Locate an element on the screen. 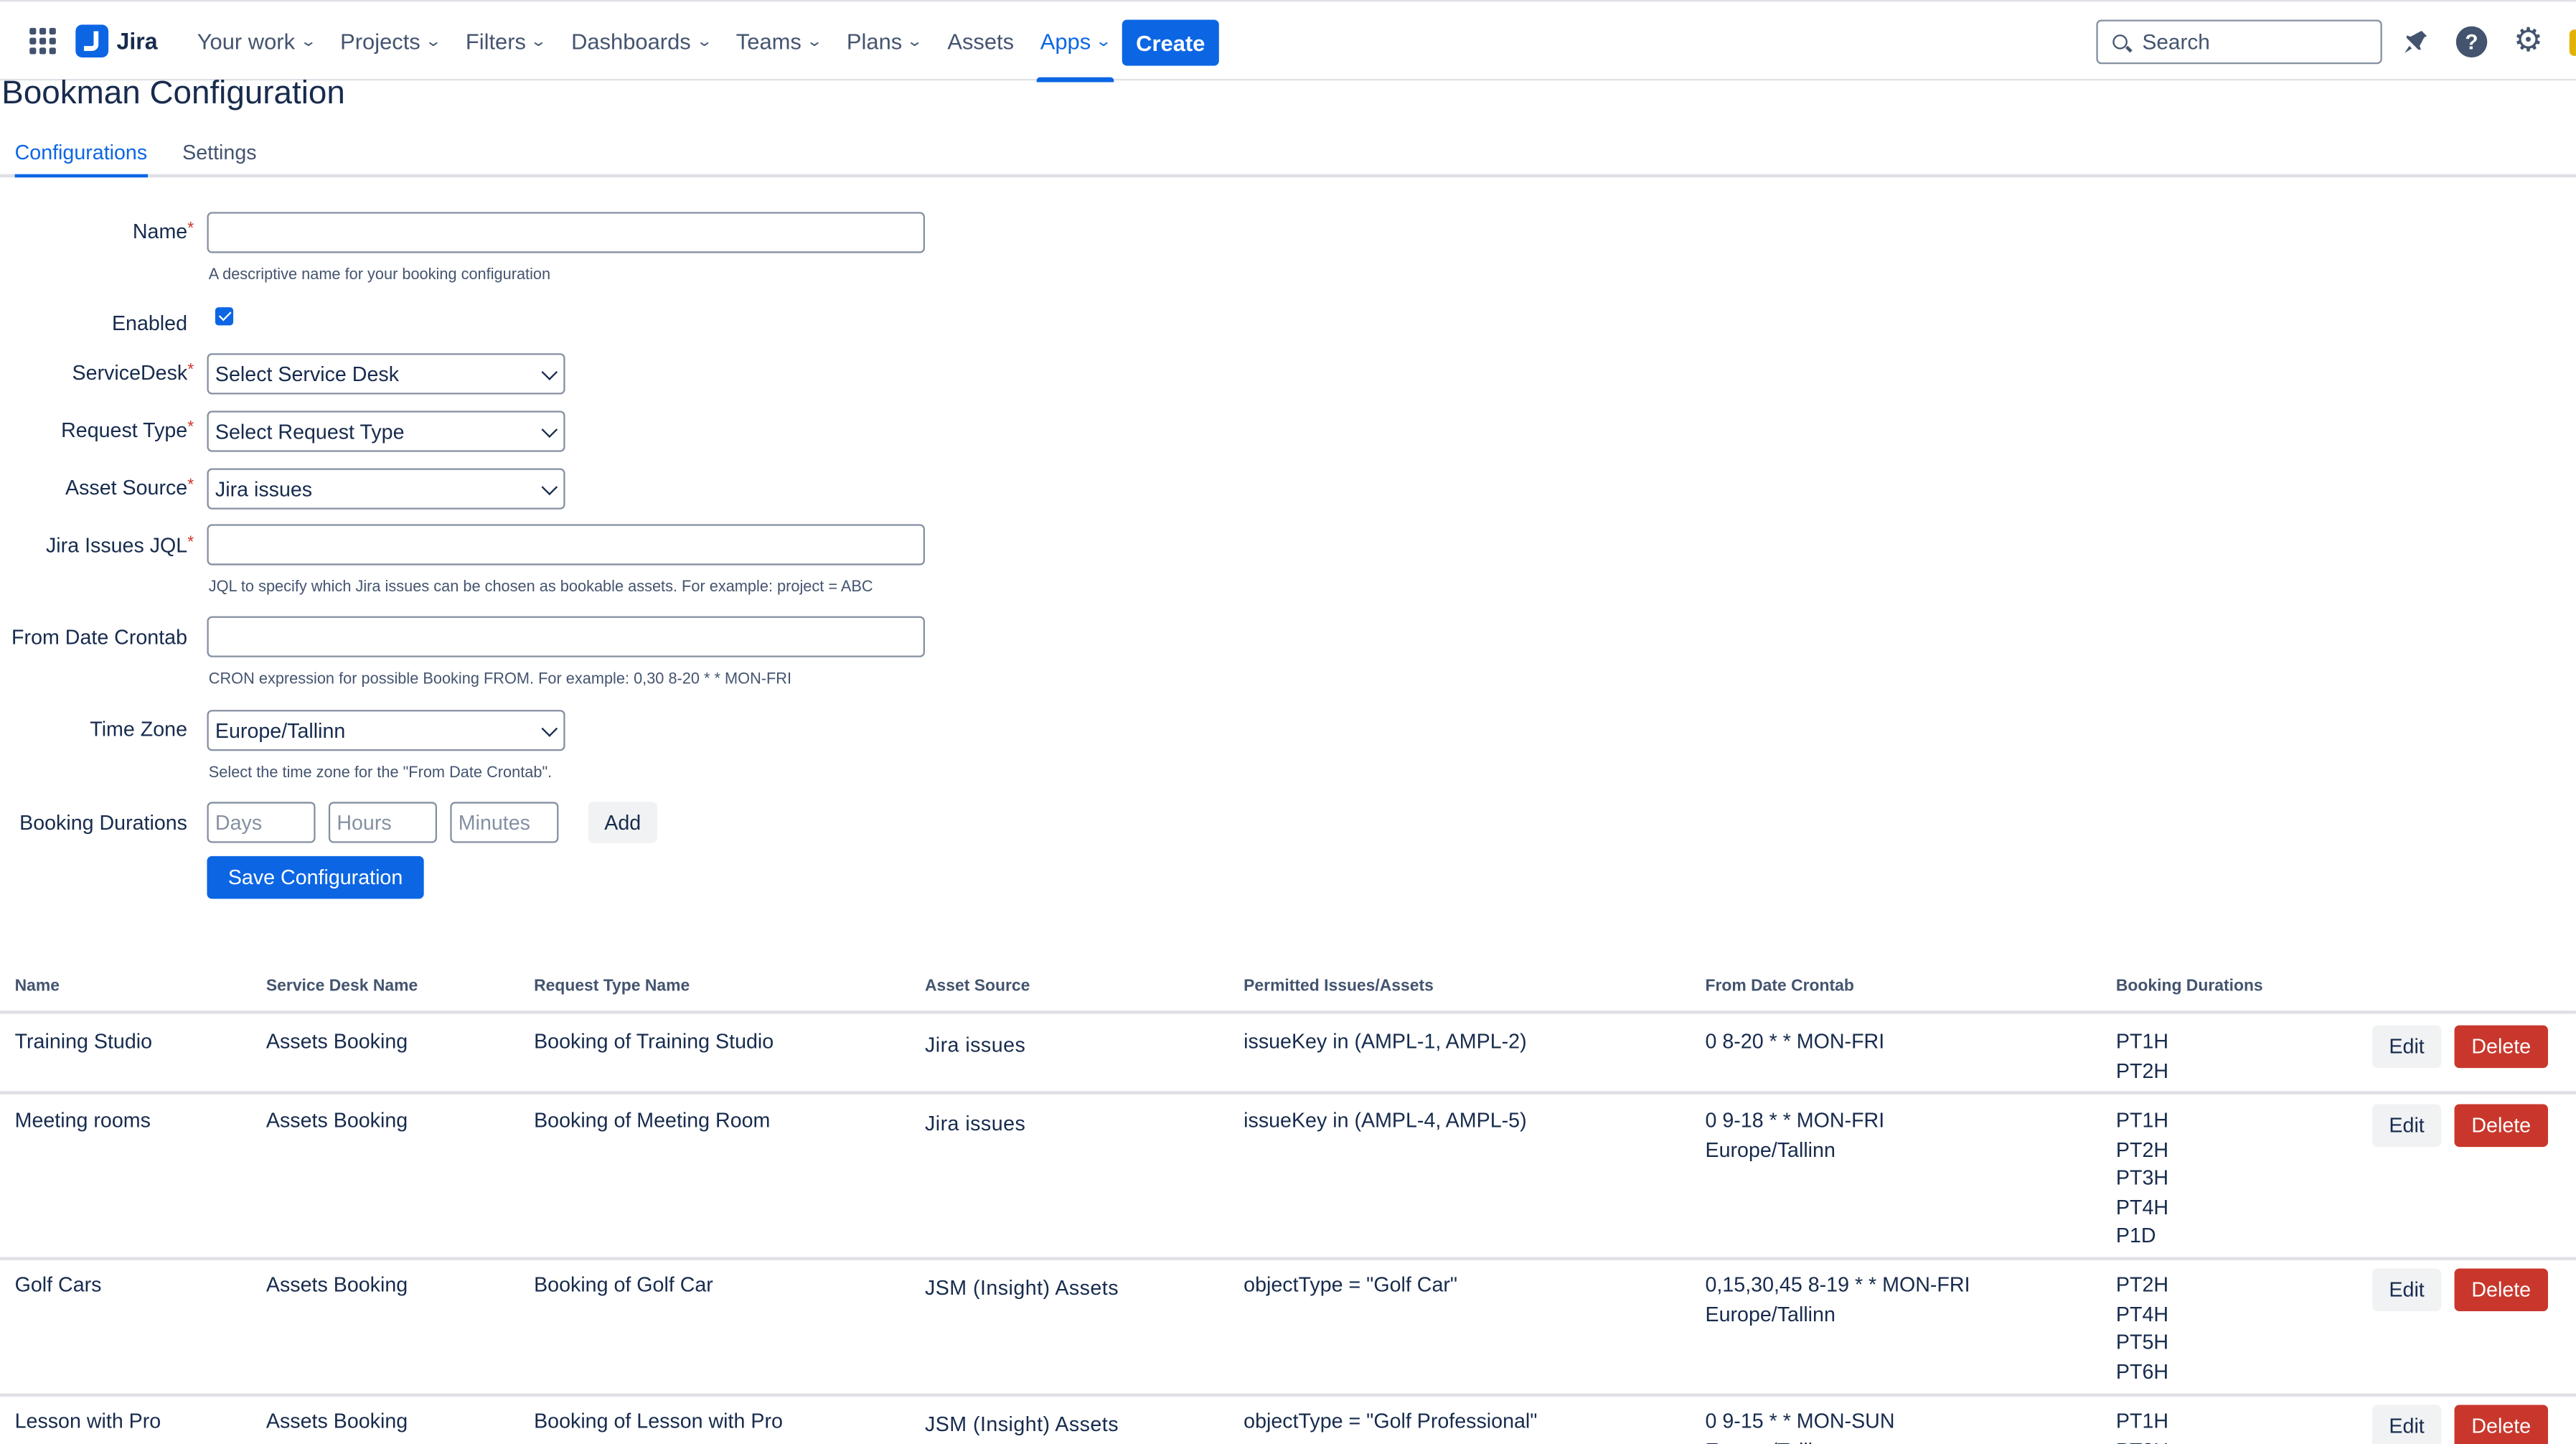 The width and height of the screenshot is (2576, 1444). duration-item: PT6H is located at coordinates (2142, 1371).